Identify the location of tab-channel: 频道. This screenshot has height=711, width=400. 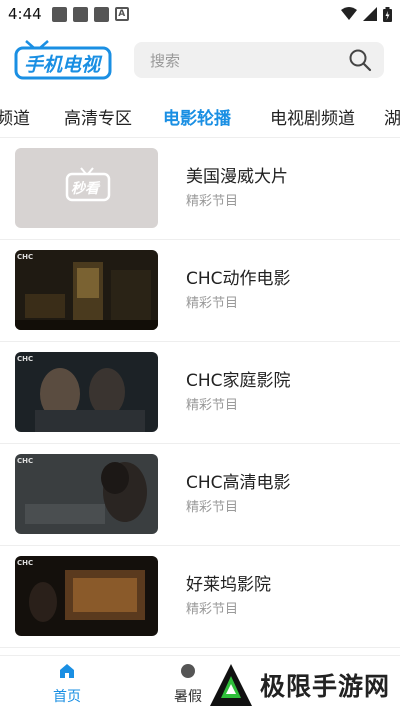
(15, 116).